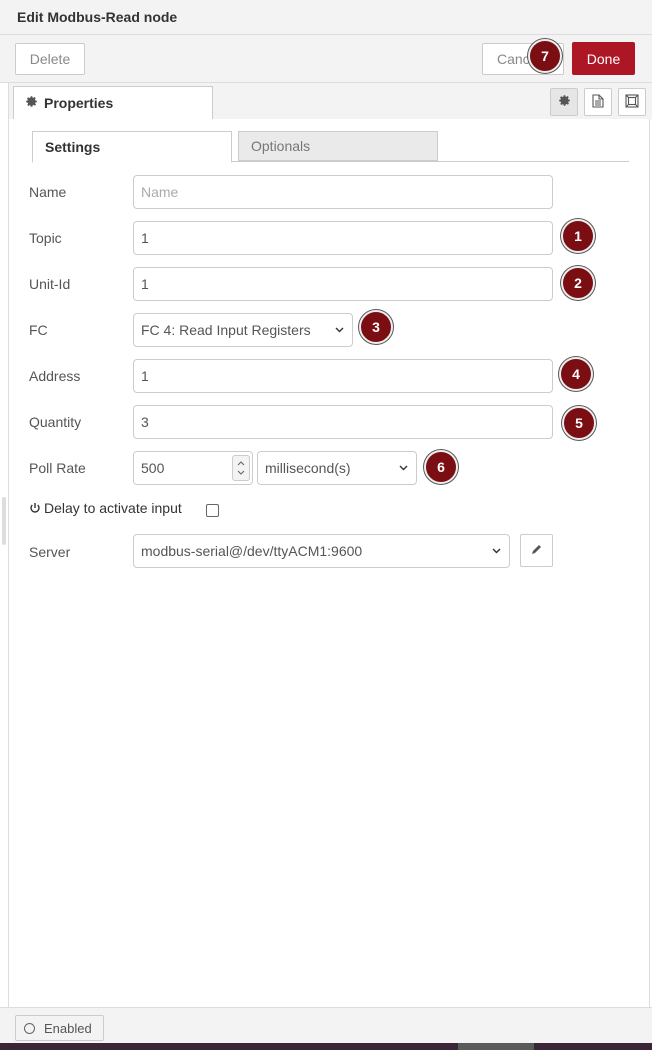 The height and width of the screenshot is (1050, 652). Describe the element at coordinates (241, 463) in the screenshot. I see `chevron-up-icon` at that location.